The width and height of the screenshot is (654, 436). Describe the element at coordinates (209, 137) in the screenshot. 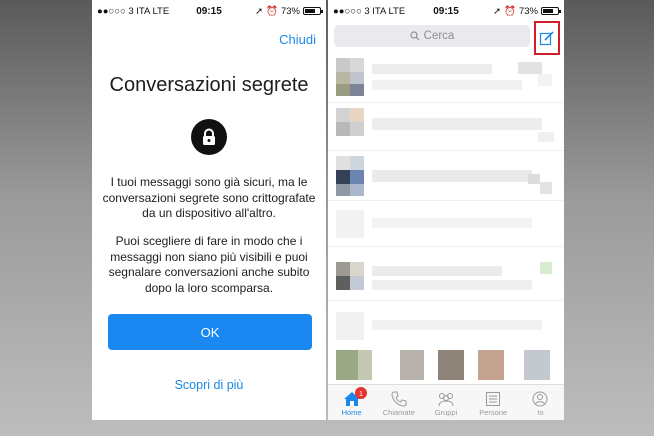

I see `lock-icon` at that location.